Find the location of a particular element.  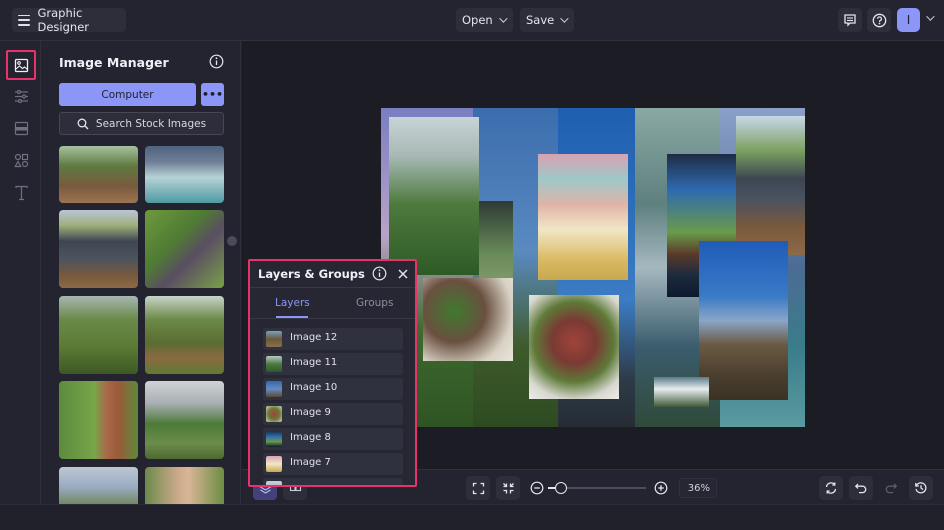

comment-icon is located at coordinates (850, 20).